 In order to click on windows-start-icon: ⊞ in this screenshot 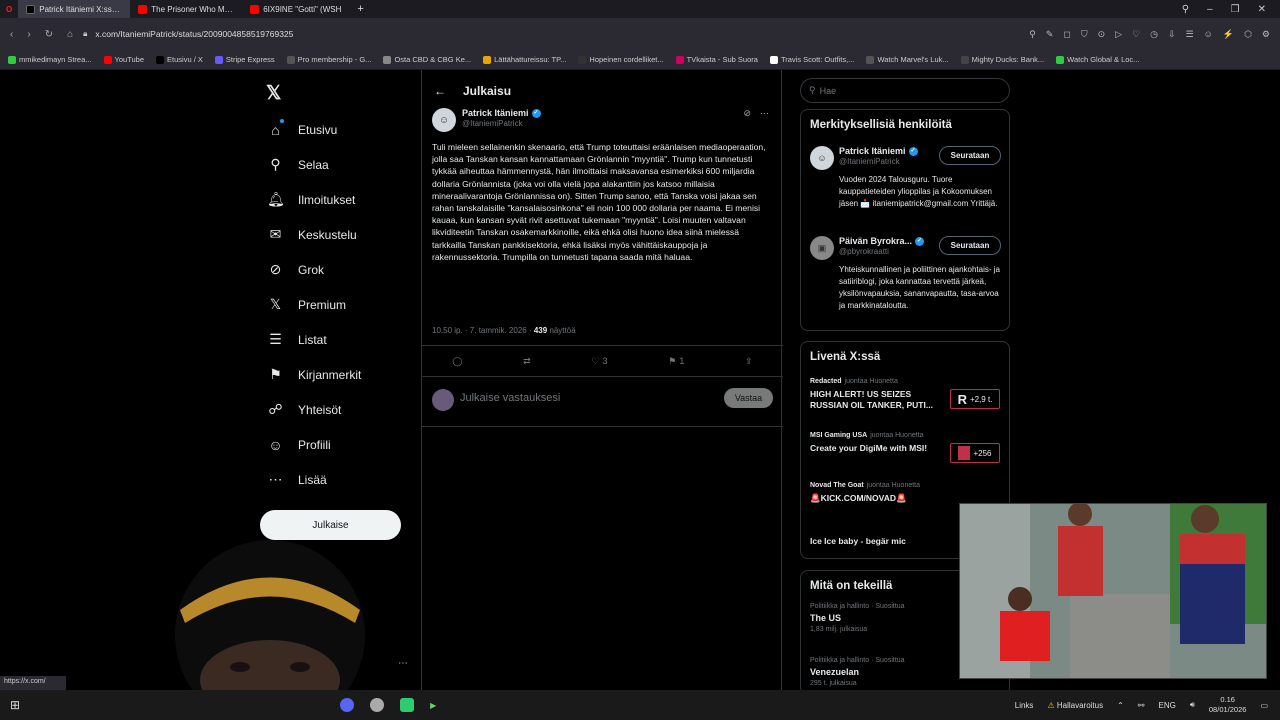, I will do `click(15, 705)`.